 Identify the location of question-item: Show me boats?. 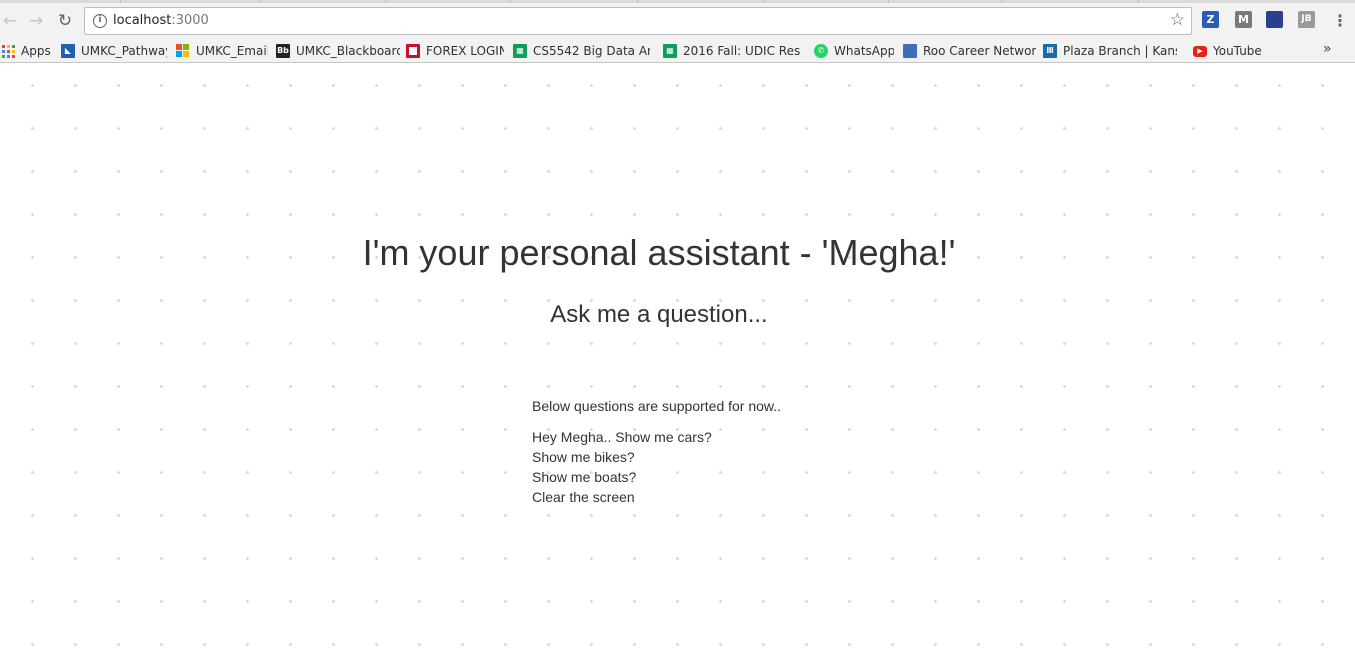
(584, 477).